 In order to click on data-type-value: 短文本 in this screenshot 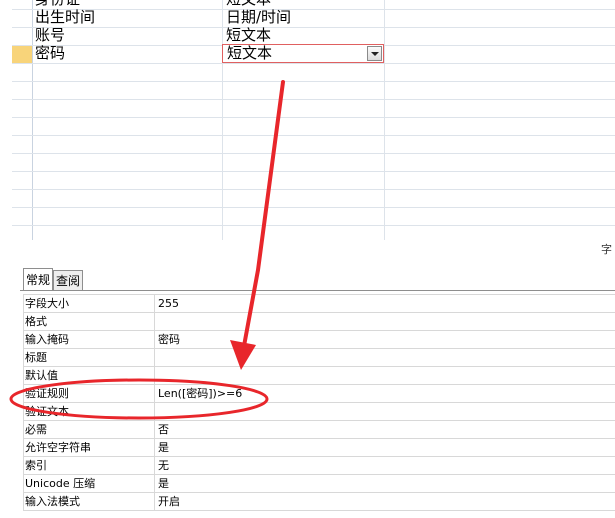, I will do `click(250, 53)`.